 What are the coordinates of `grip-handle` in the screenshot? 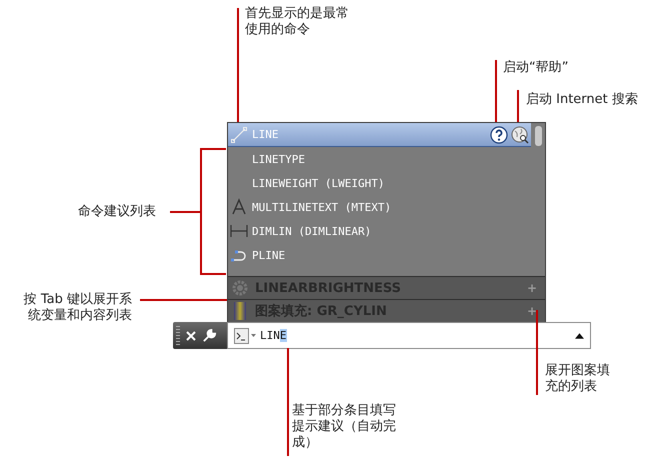 It's located at (178, 335).